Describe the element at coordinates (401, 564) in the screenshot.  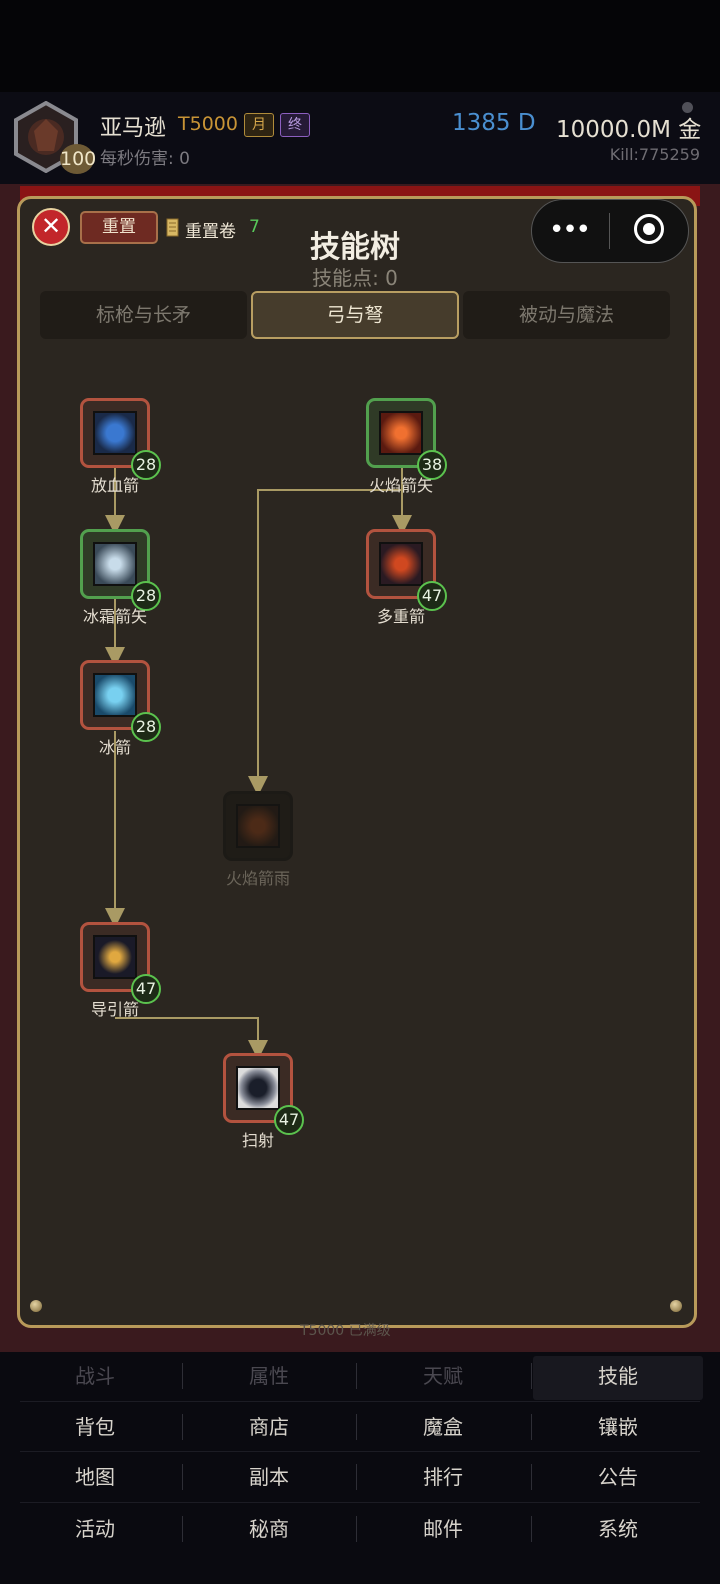
I see `multishot-icon` at that location.